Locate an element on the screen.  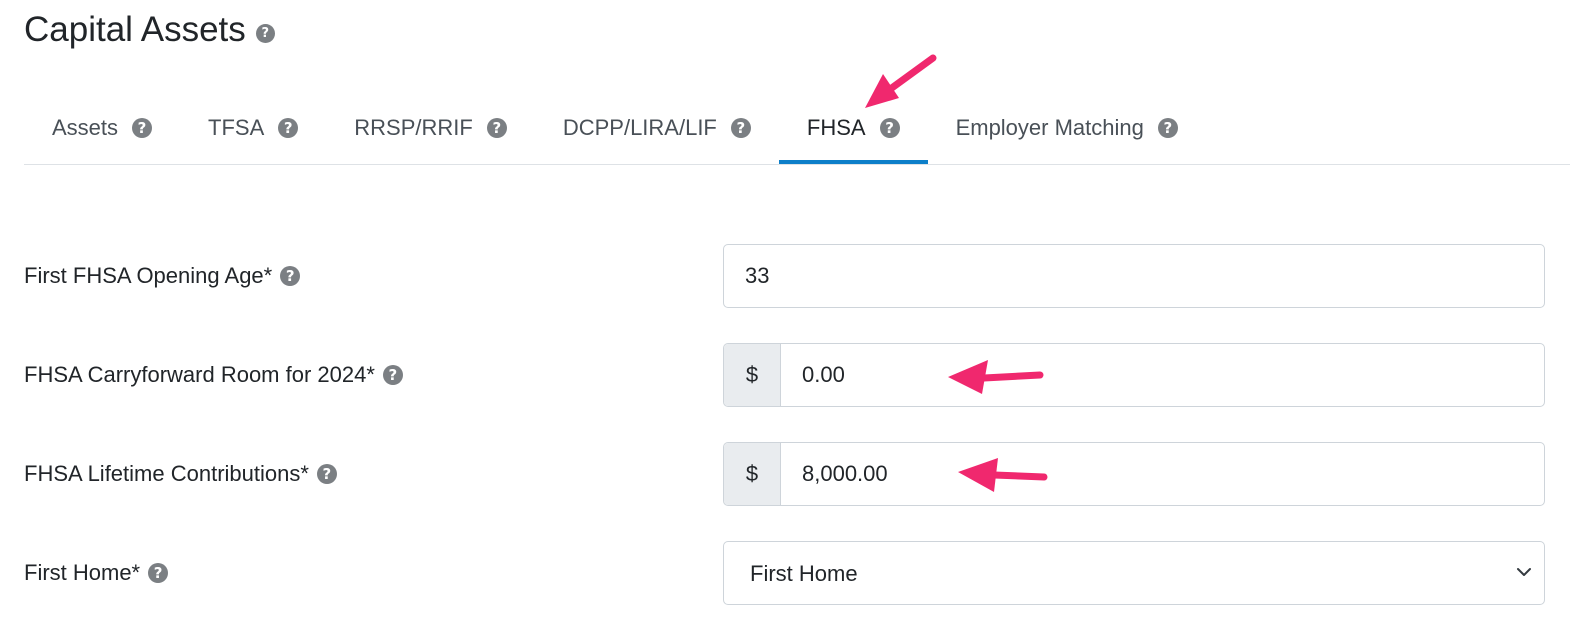
tab-label: RRSP/RRIF is located at coordinates (413, 127).